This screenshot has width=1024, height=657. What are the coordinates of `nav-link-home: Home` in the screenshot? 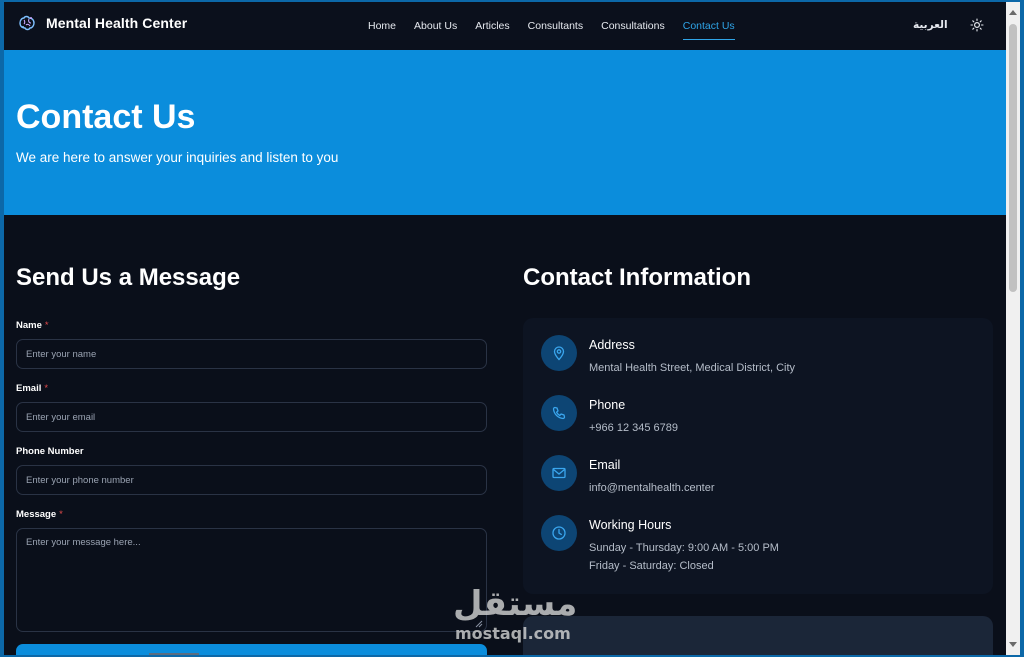 It's located at (382, 26).